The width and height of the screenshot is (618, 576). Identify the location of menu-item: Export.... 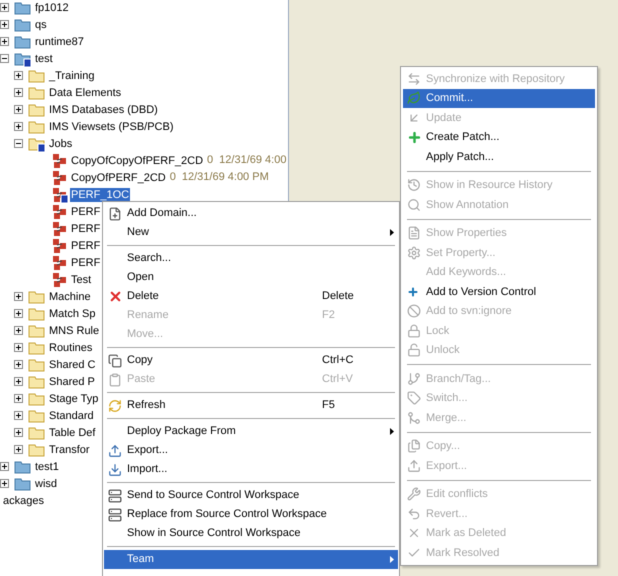
(251, 450).